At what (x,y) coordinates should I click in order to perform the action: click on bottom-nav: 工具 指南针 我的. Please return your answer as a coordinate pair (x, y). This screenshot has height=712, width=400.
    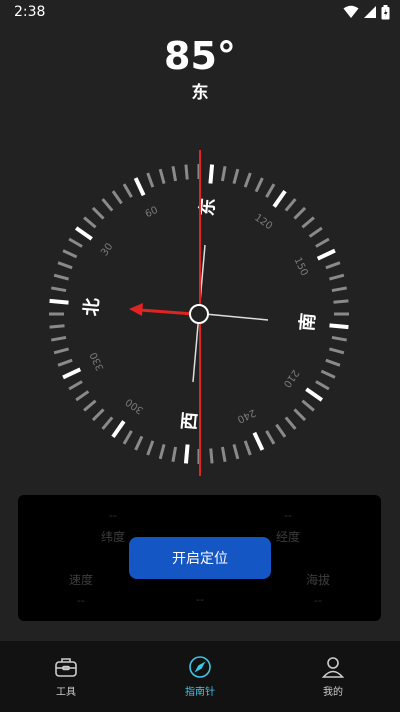
    Looking at the image, I should click on (200, 676).